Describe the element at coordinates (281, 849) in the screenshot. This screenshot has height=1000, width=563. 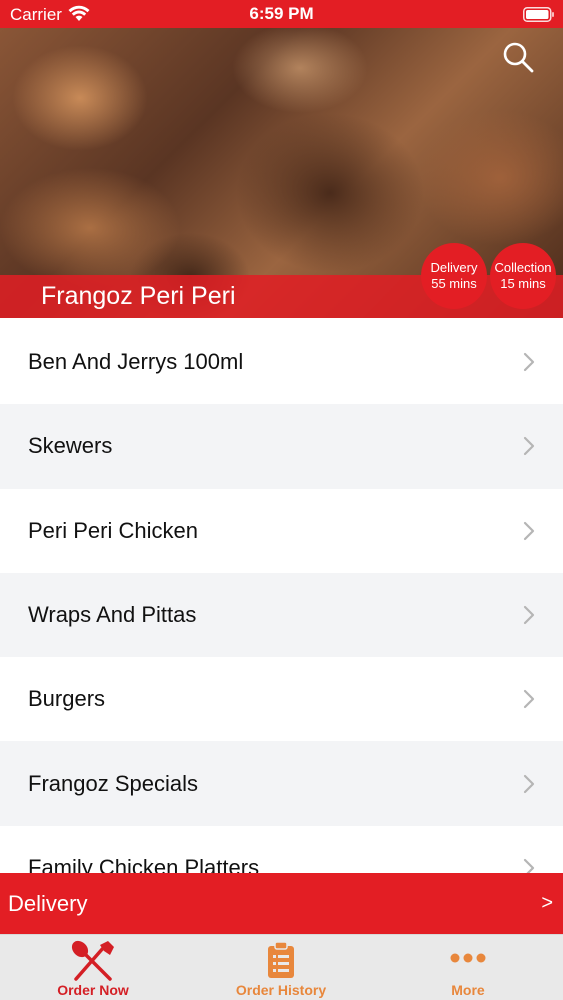
I see `menu-category-row: Family Chicken Platters` at that location.